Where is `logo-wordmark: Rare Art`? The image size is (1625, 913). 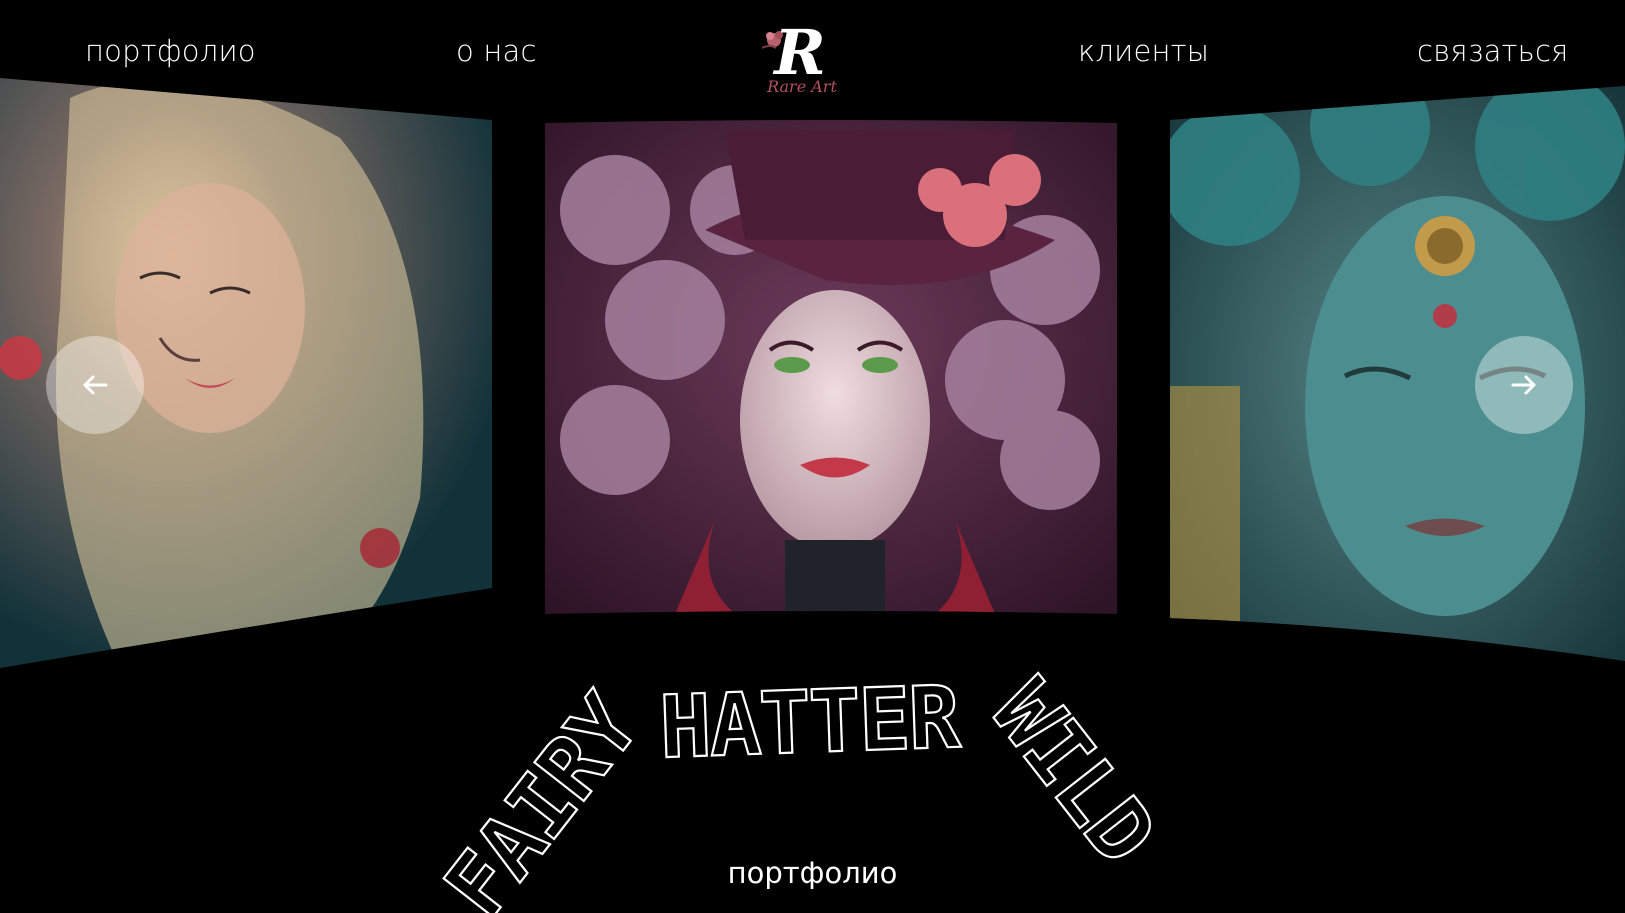
logo-wordmark: Rare Art is located at coordinates (801, 86).